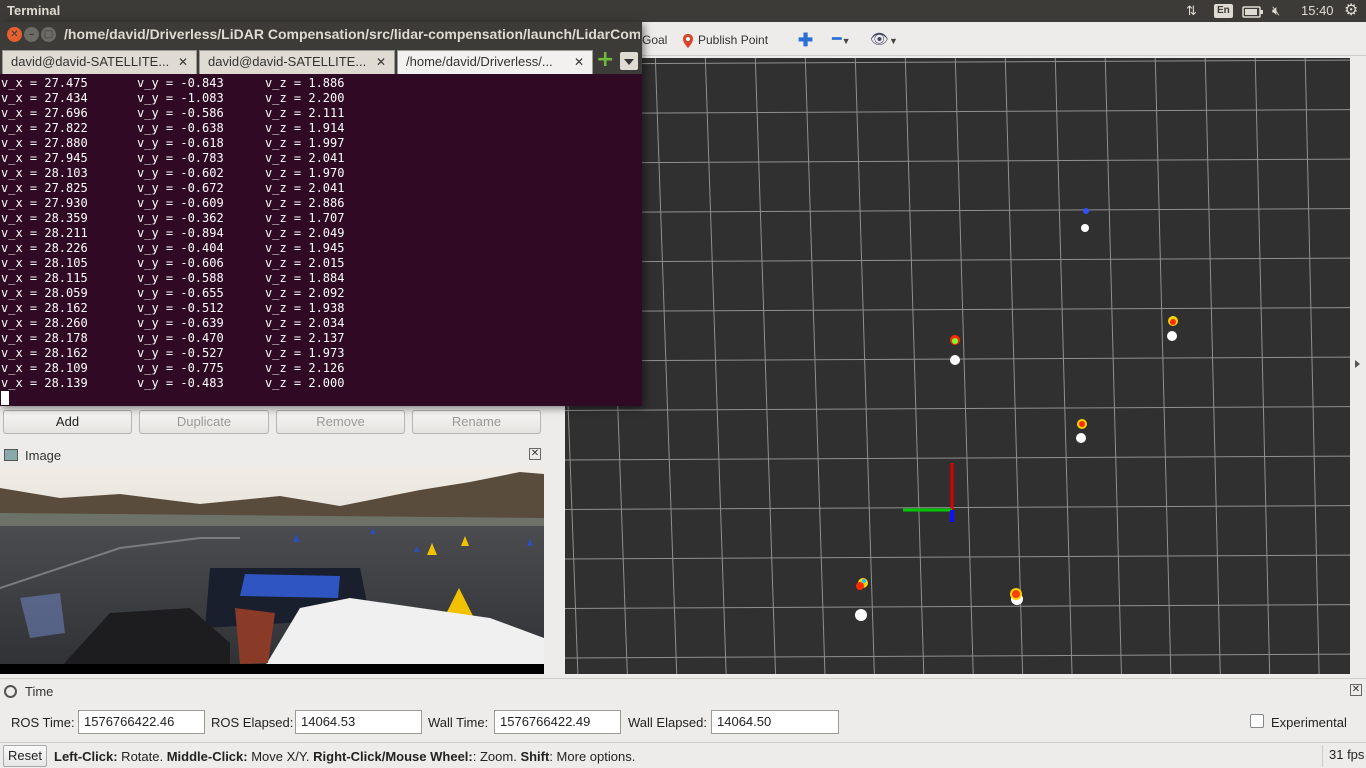 The height and width of the screenshot is (768, 1366). What do you see at coordinates (605, 60) in the screenshot?
I see `plus-icon: +` at bounding box center [605, 60].